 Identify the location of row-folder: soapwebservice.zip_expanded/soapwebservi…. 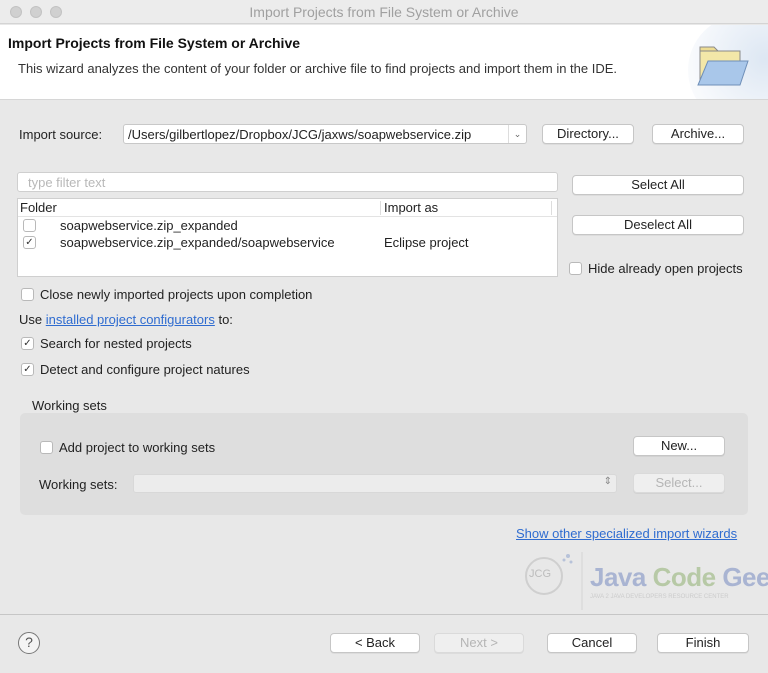
(197, 242).